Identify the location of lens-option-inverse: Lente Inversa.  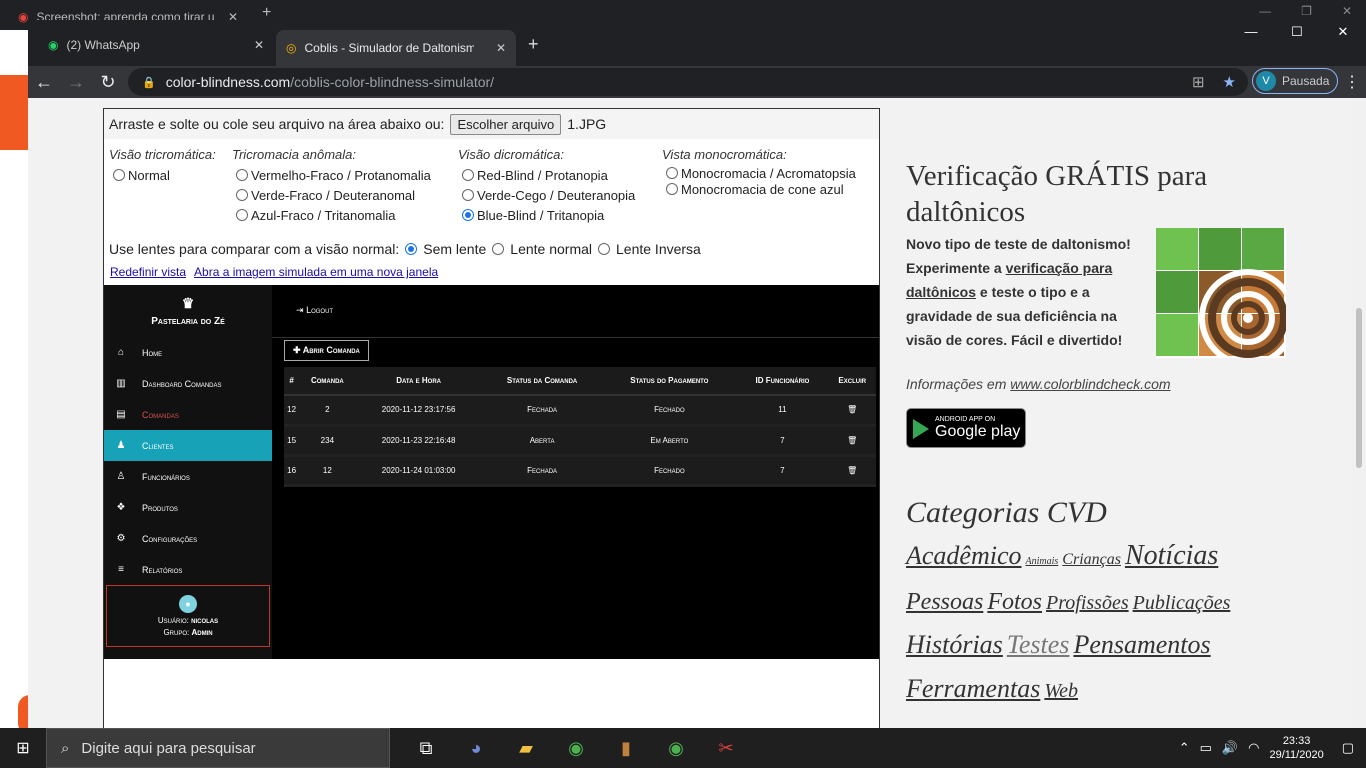
(658, 249).